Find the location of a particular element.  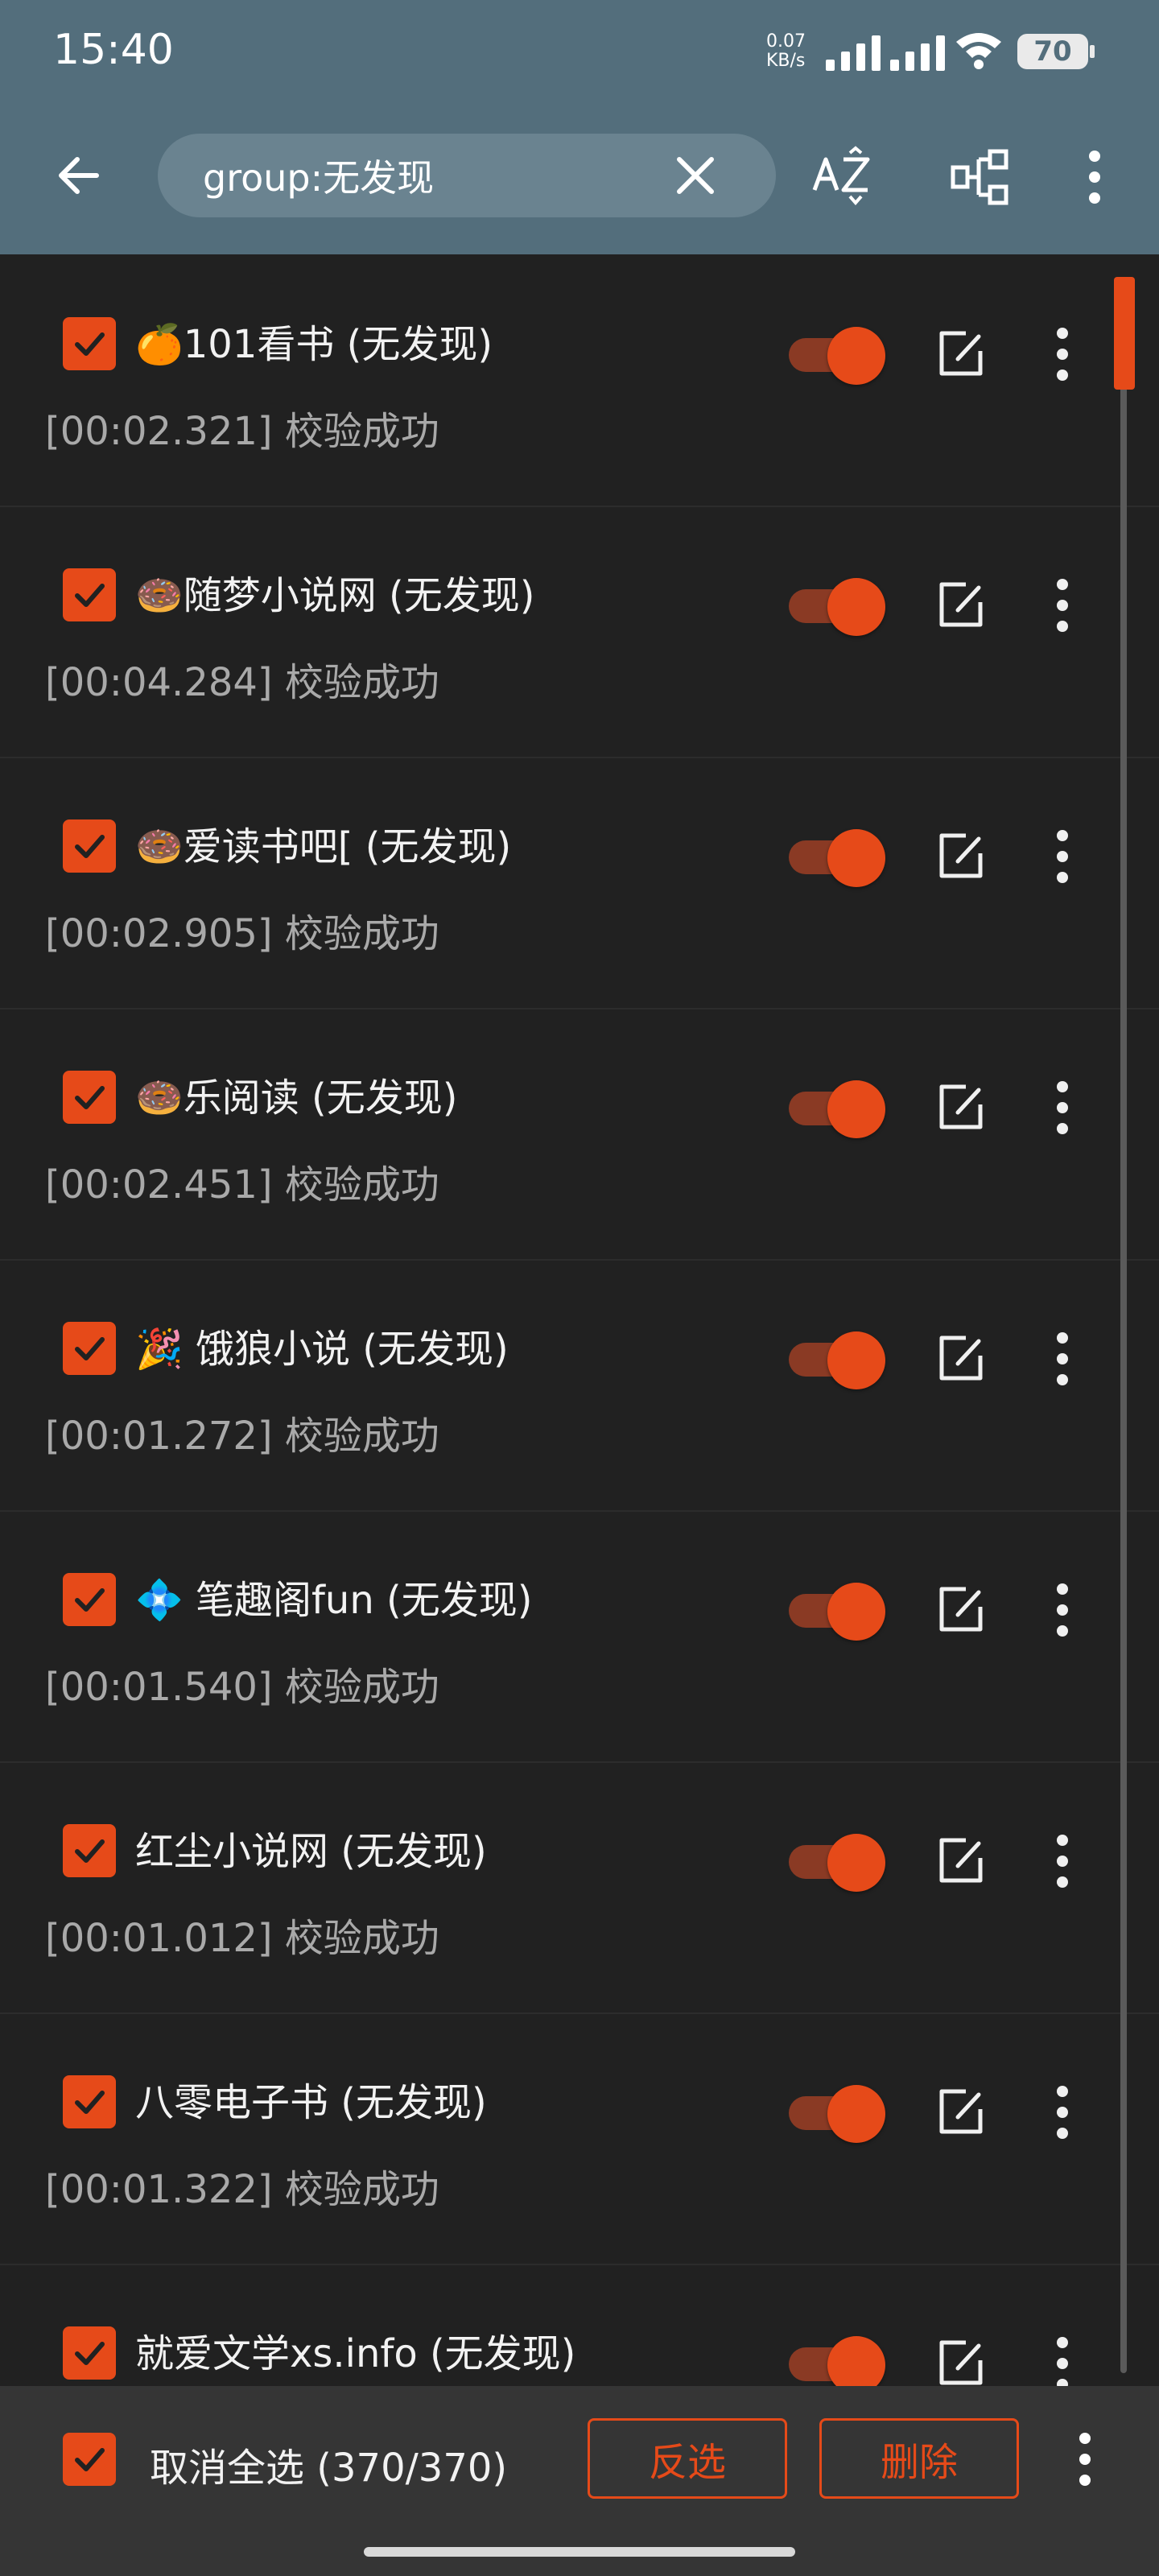

gesture-bar is located at coordinates (579, 2552).